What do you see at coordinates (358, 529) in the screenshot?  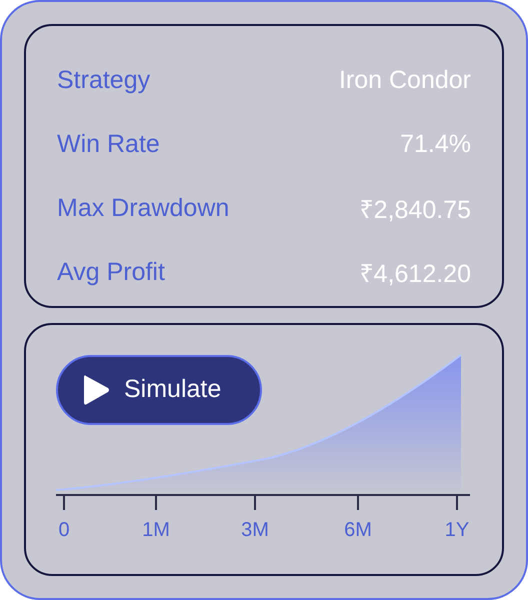 I see `axis-label: 6M` at bounding box center [358, 529].